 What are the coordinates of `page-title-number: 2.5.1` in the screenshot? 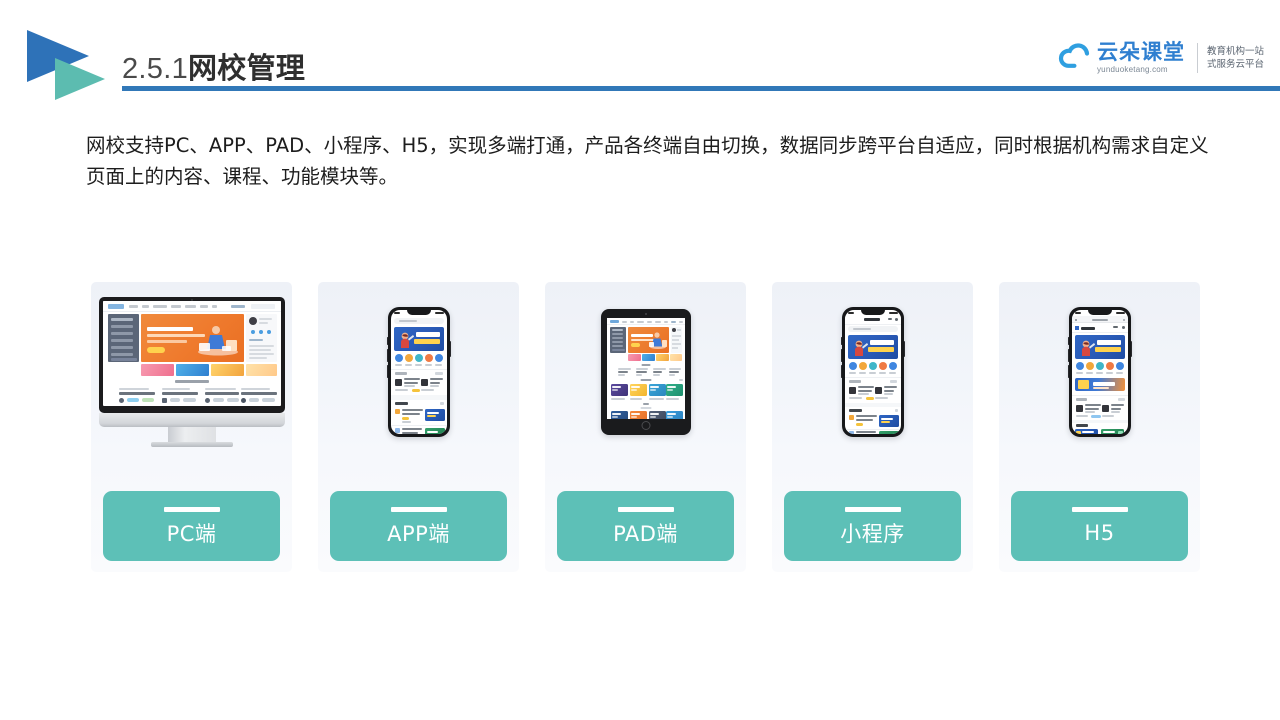 It's located at (155, 69).